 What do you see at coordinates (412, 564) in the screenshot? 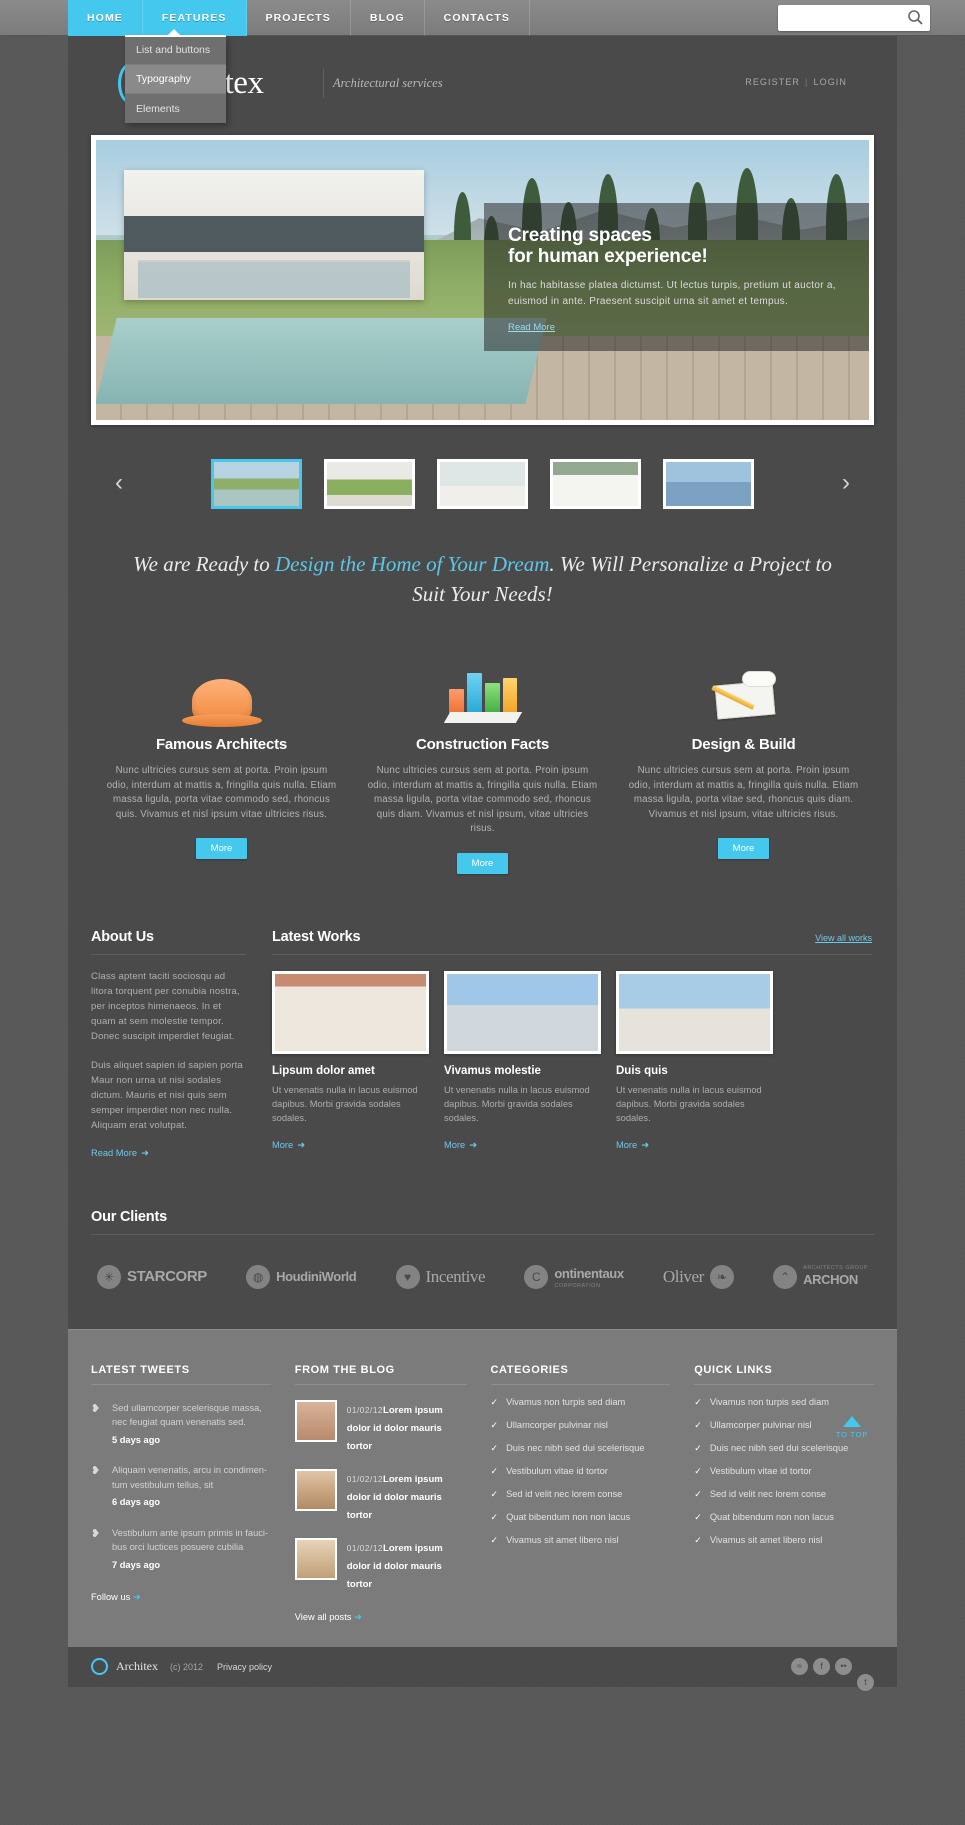
I see `tagline-highlight: Design the Home of Your Dream` at bounding box center [412, 564].